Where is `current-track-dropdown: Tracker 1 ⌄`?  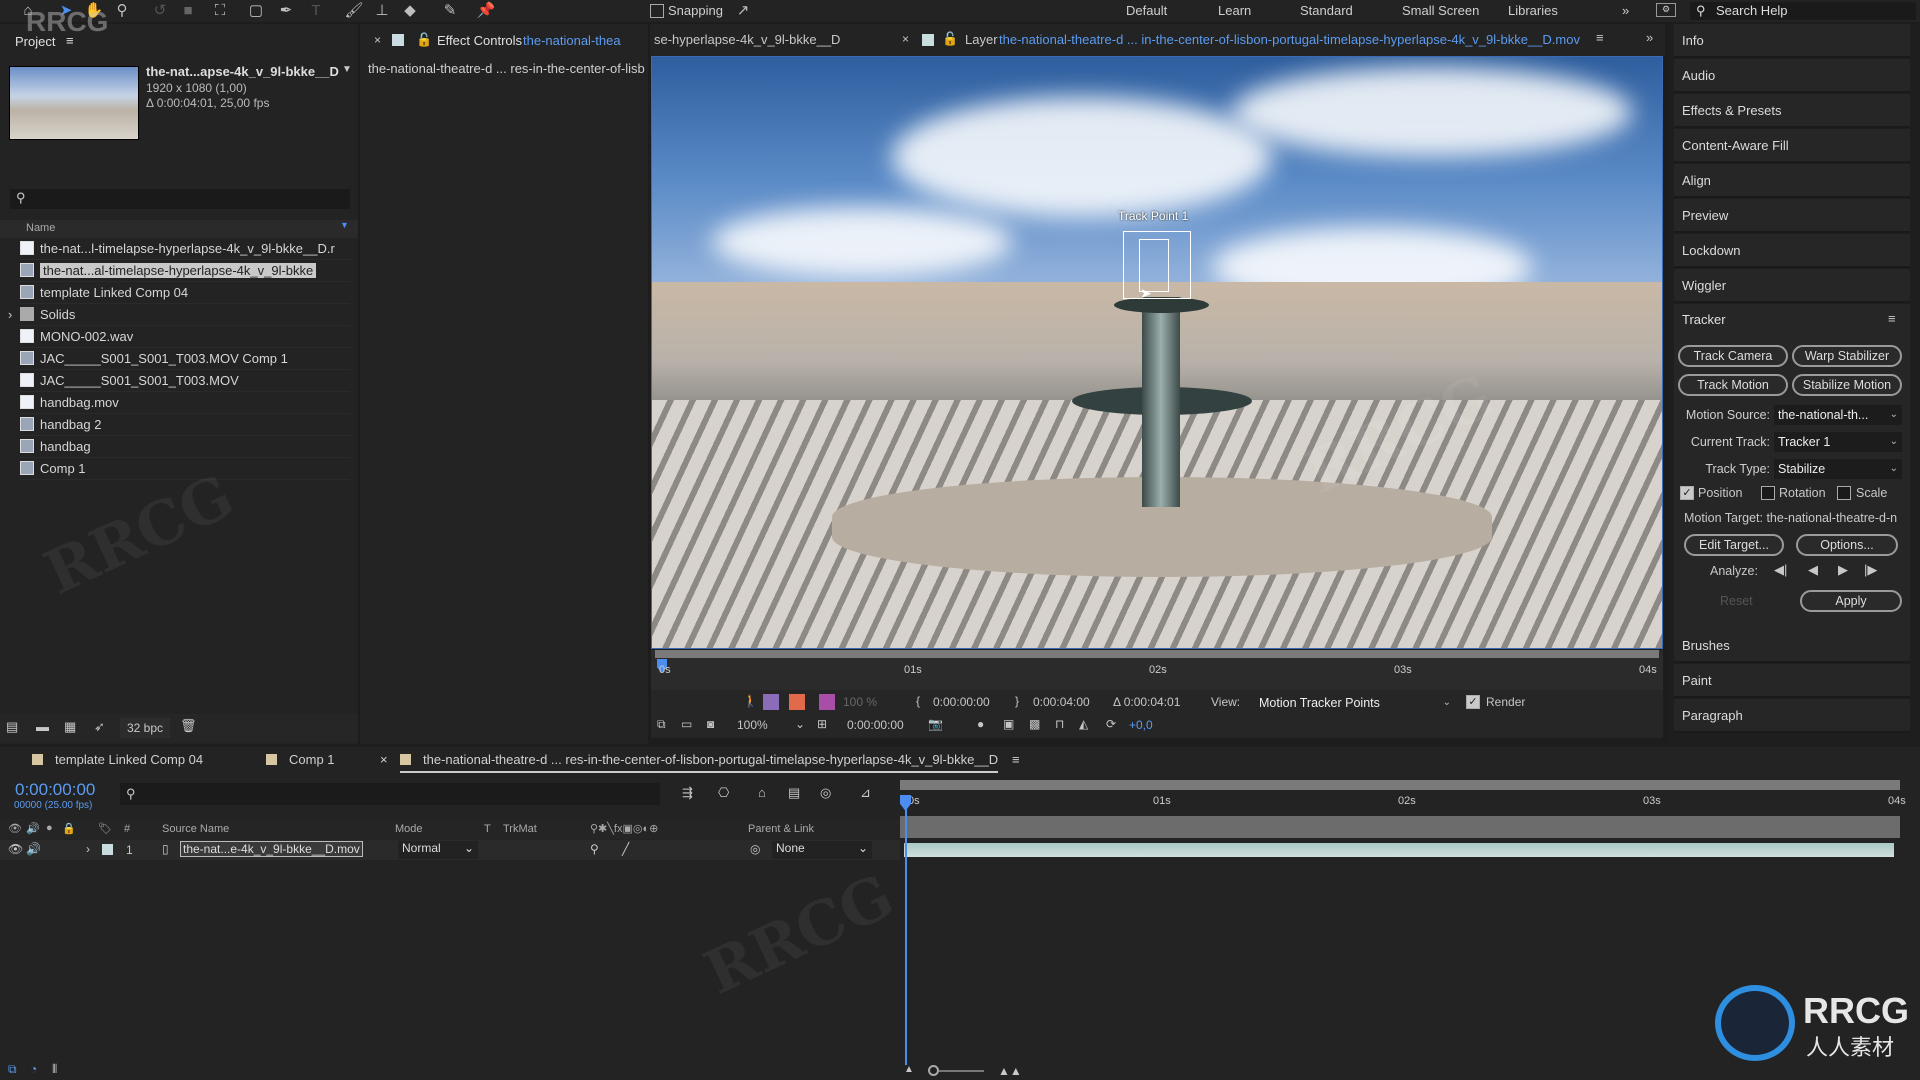 current-track-dropdown: Tracker 1 ⌄ is located at coordinates (1838, 442).